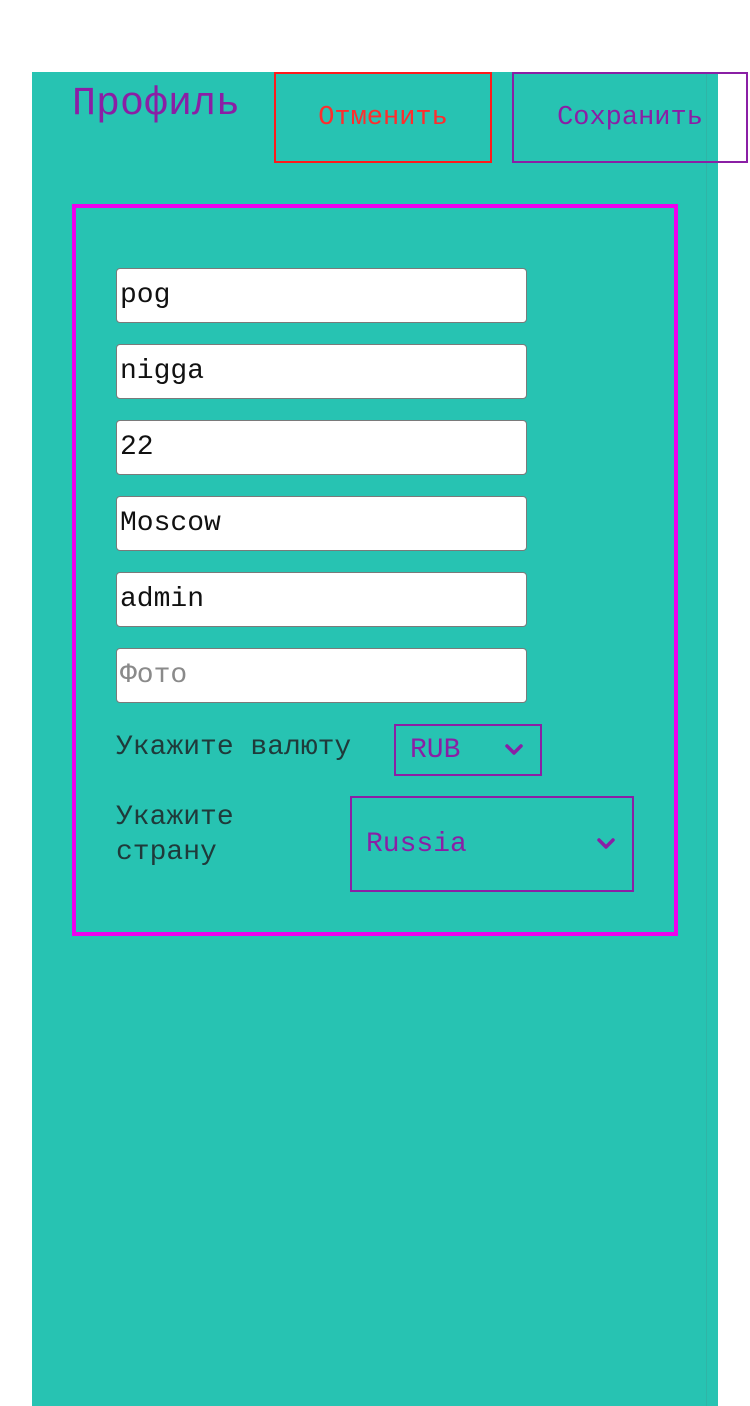 Image resolution: width=750 pixels, height=1406 pixels. I want to click on age-input, so click(321, 447).